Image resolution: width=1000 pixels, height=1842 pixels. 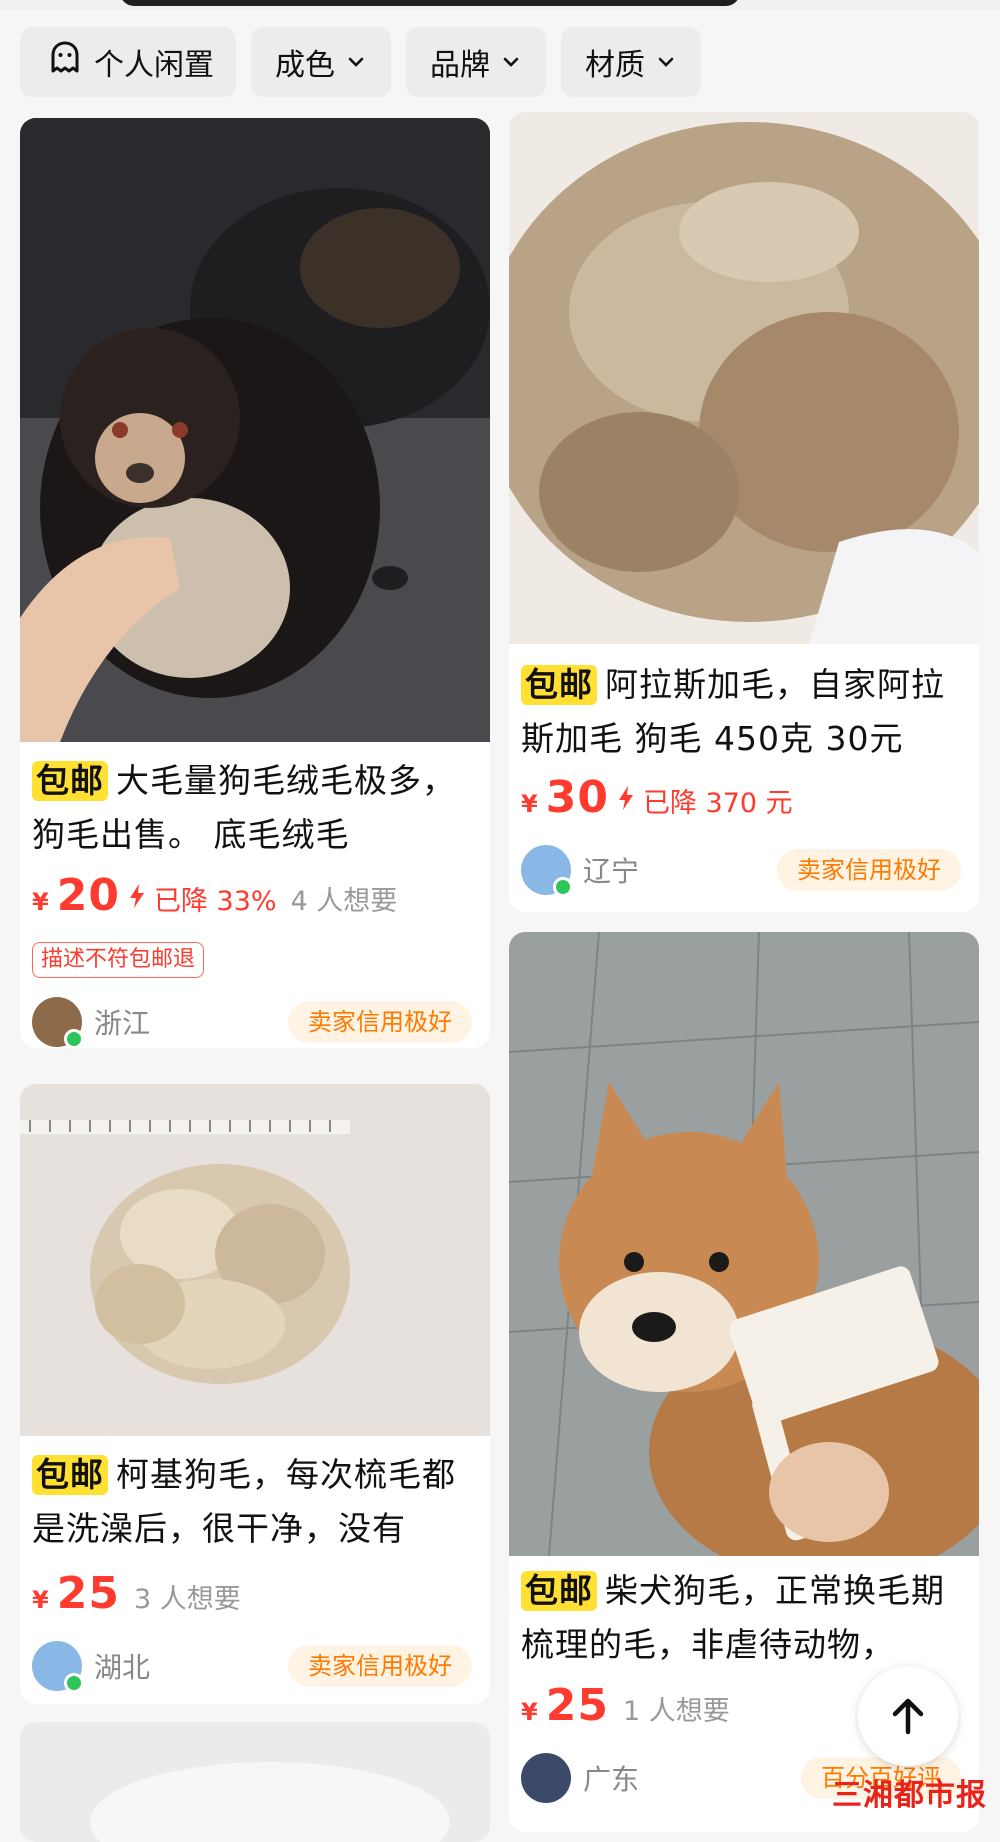 What do you see at coordinates (430, 3) in the screenshot?
I see `top-bar` at bounding box center [430, 3].